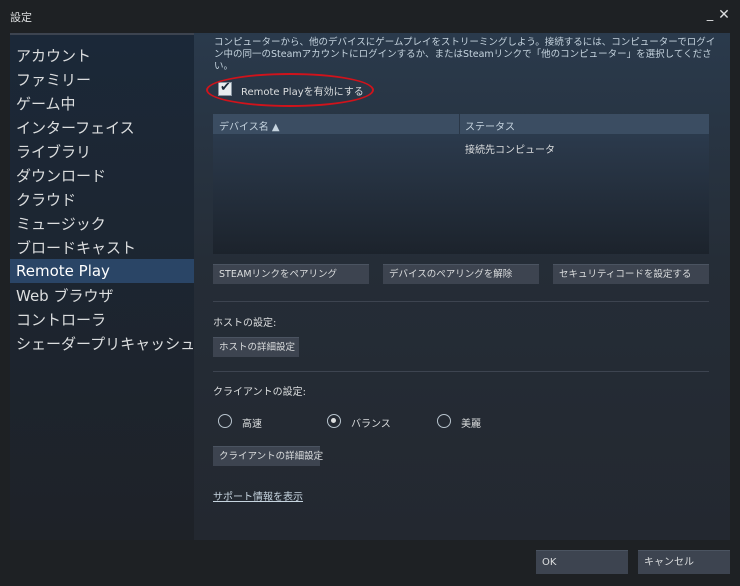  Describe the element at coordinates (102, 176) in the screenshot. I see `sidebar-item-downloads: ダウンロード` at that location.